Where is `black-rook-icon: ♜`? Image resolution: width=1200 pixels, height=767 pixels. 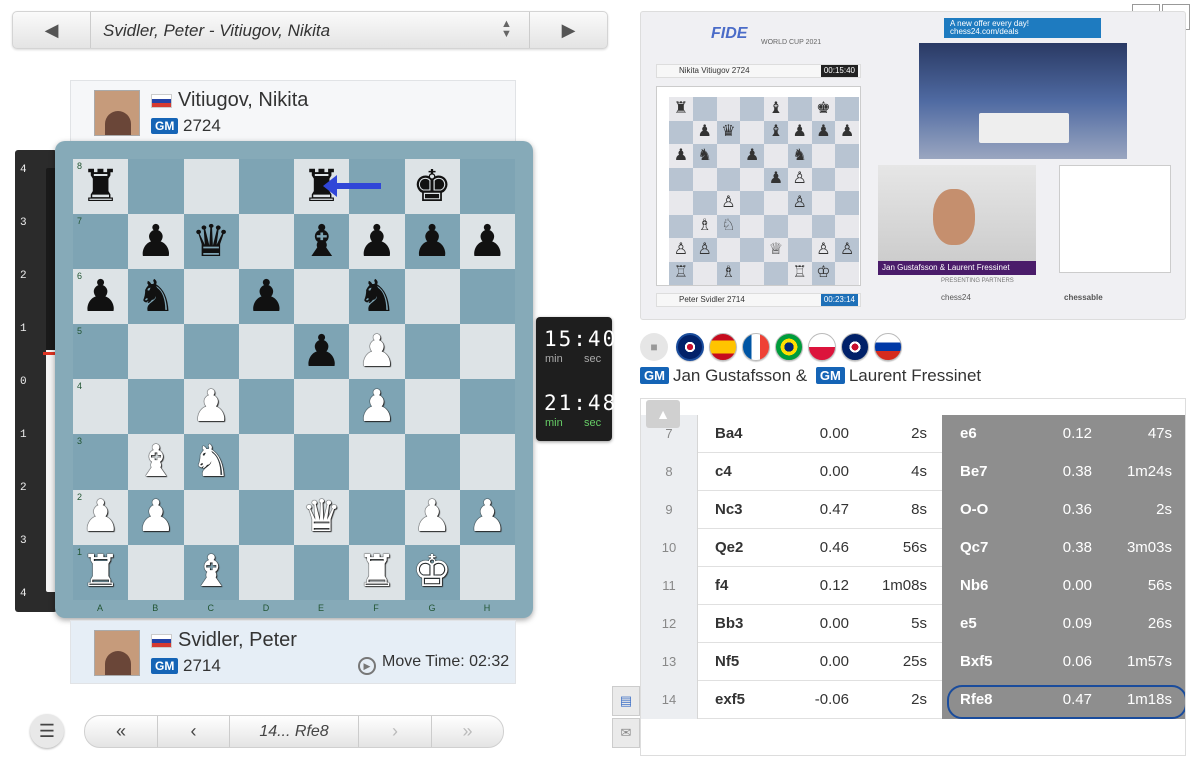 black-rook-icon: ♜ is located at coordinates (100, 186).